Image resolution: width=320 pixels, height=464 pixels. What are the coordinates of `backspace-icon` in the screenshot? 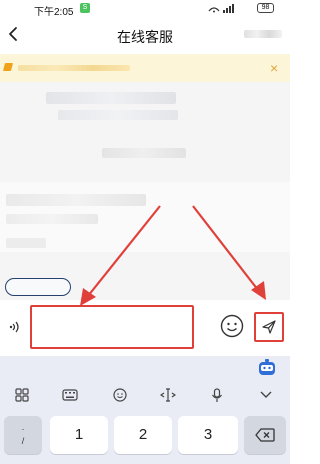 It's located at (265, 435).